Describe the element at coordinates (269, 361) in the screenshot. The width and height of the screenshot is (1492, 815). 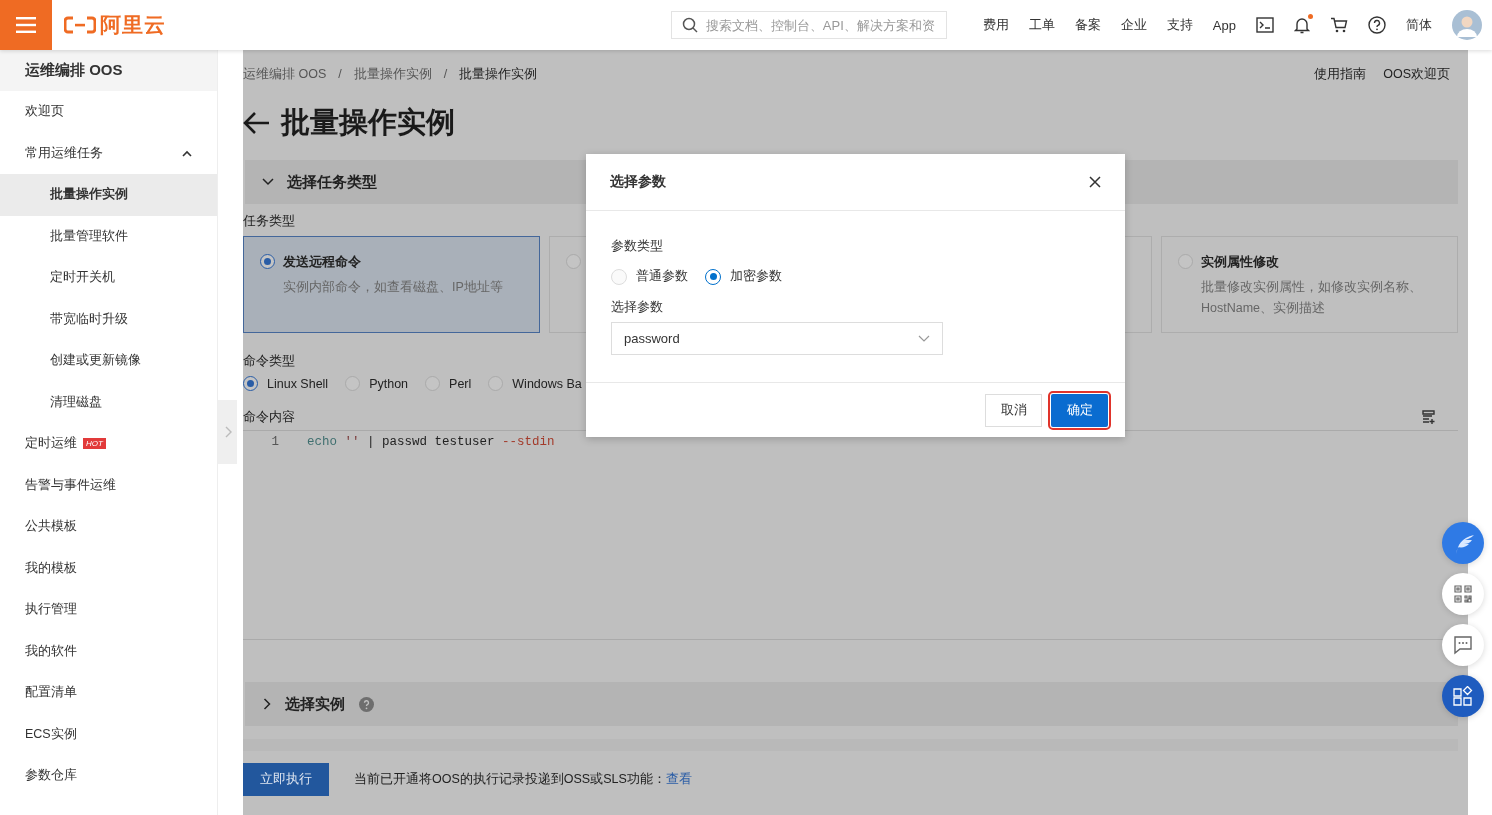
I see `field-label: 命令类型` at that location.